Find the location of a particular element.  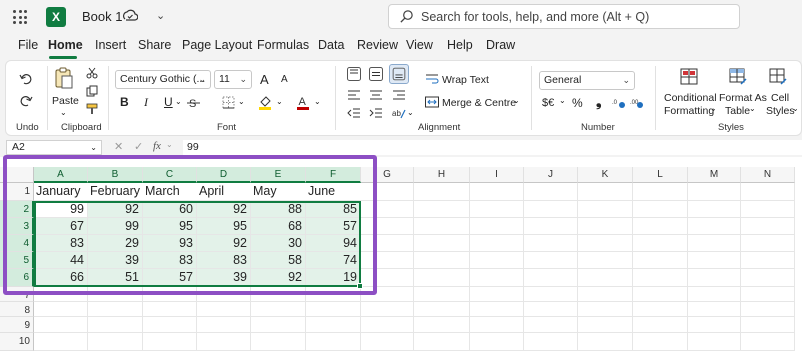

cell-c4: 93 is located at coordinates (170, 243).